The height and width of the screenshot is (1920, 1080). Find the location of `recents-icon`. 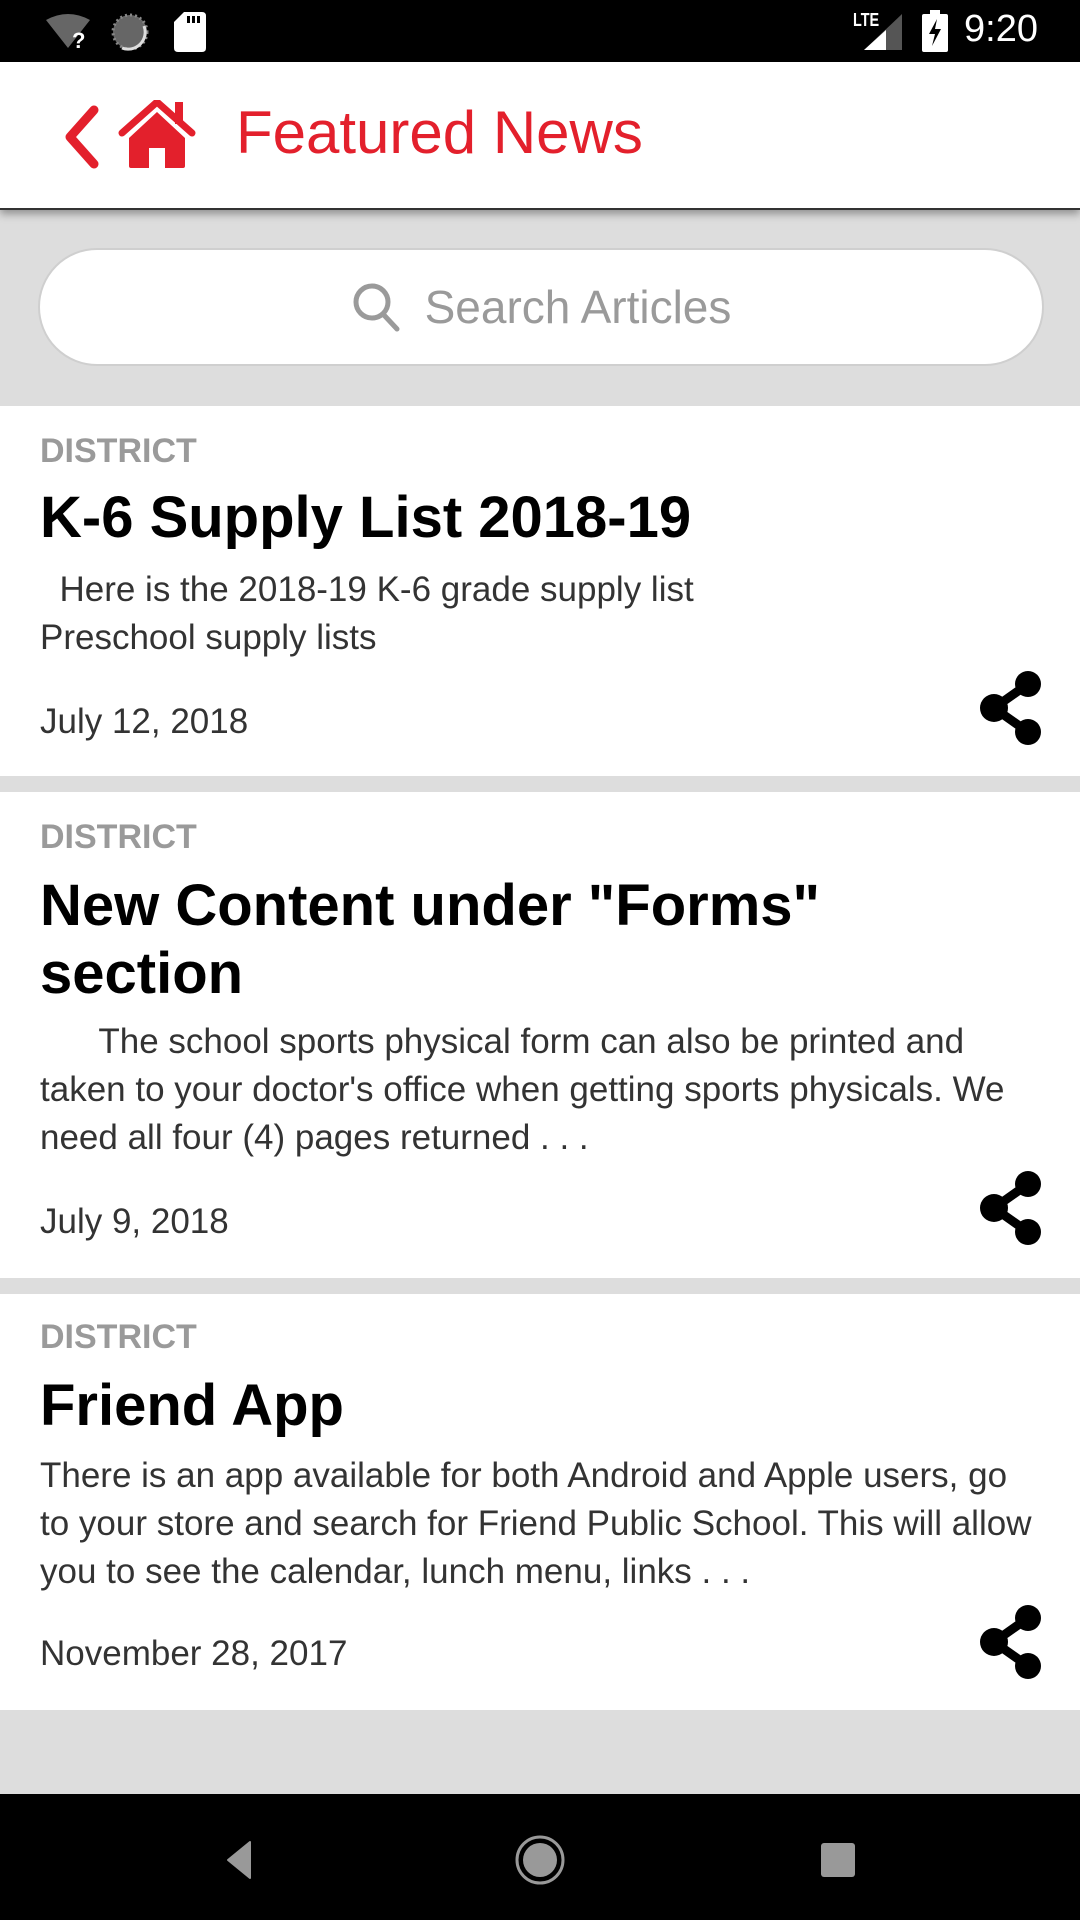

recents-icon is located at coordinates (838, 1860).